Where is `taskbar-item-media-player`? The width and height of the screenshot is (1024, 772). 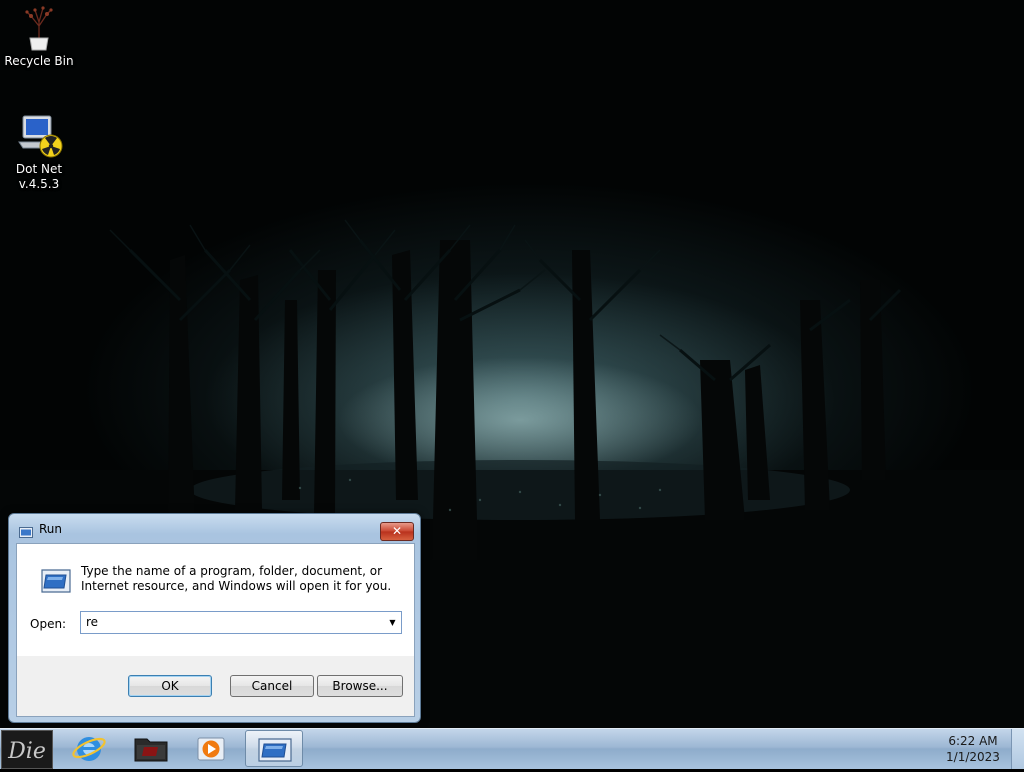 taskbar-item-media-player is located at coordinates (211, 748).